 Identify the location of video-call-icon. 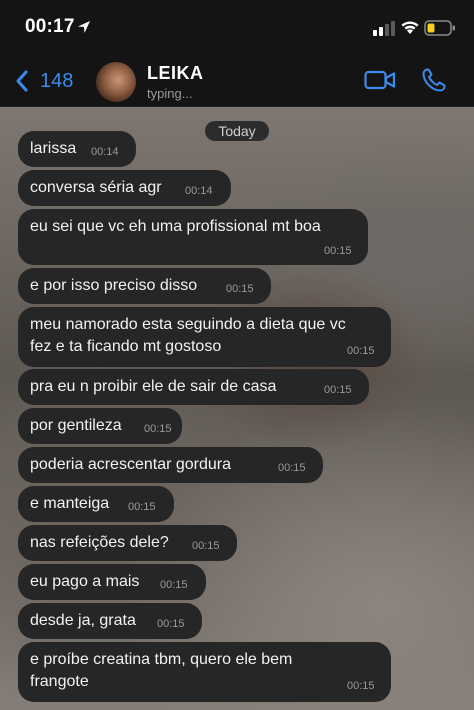
(380, 80).